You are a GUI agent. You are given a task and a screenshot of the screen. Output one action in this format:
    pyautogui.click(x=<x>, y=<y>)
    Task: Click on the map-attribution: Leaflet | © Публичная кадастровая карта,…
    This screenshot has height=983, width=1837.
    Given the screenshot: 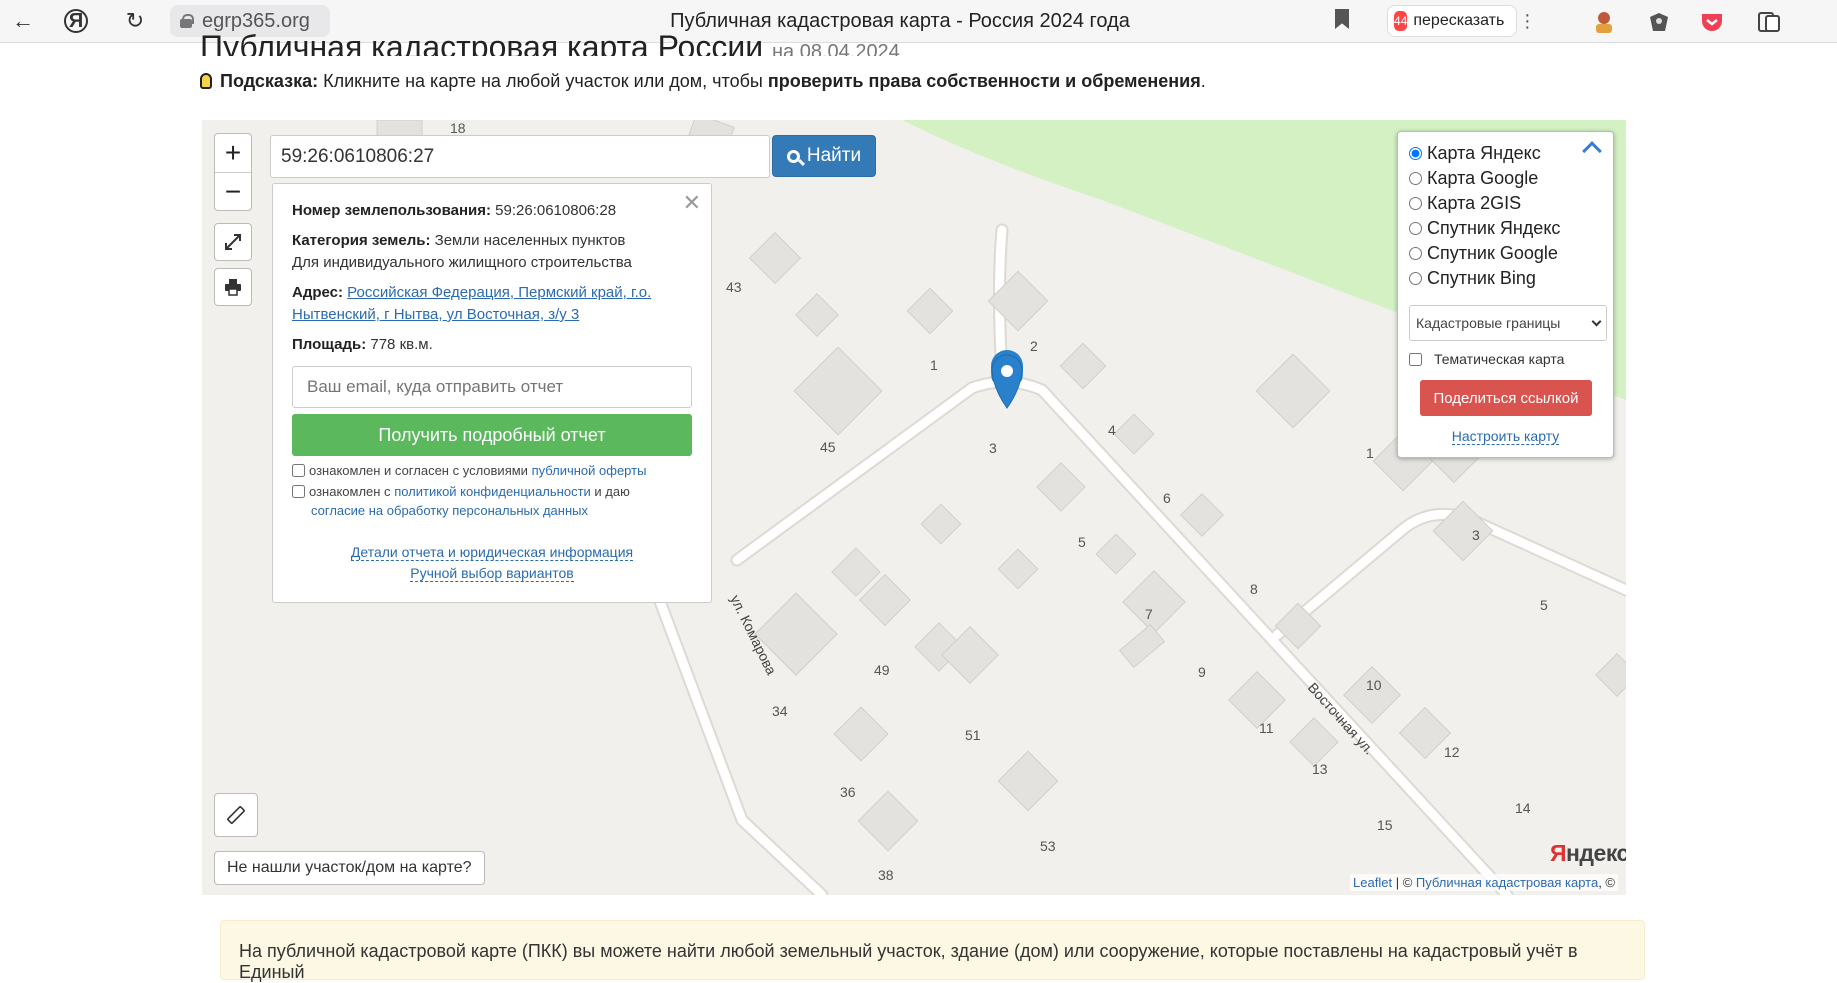 What is the action you would take?
    pyautogui.click(x=1484, y=882)
    